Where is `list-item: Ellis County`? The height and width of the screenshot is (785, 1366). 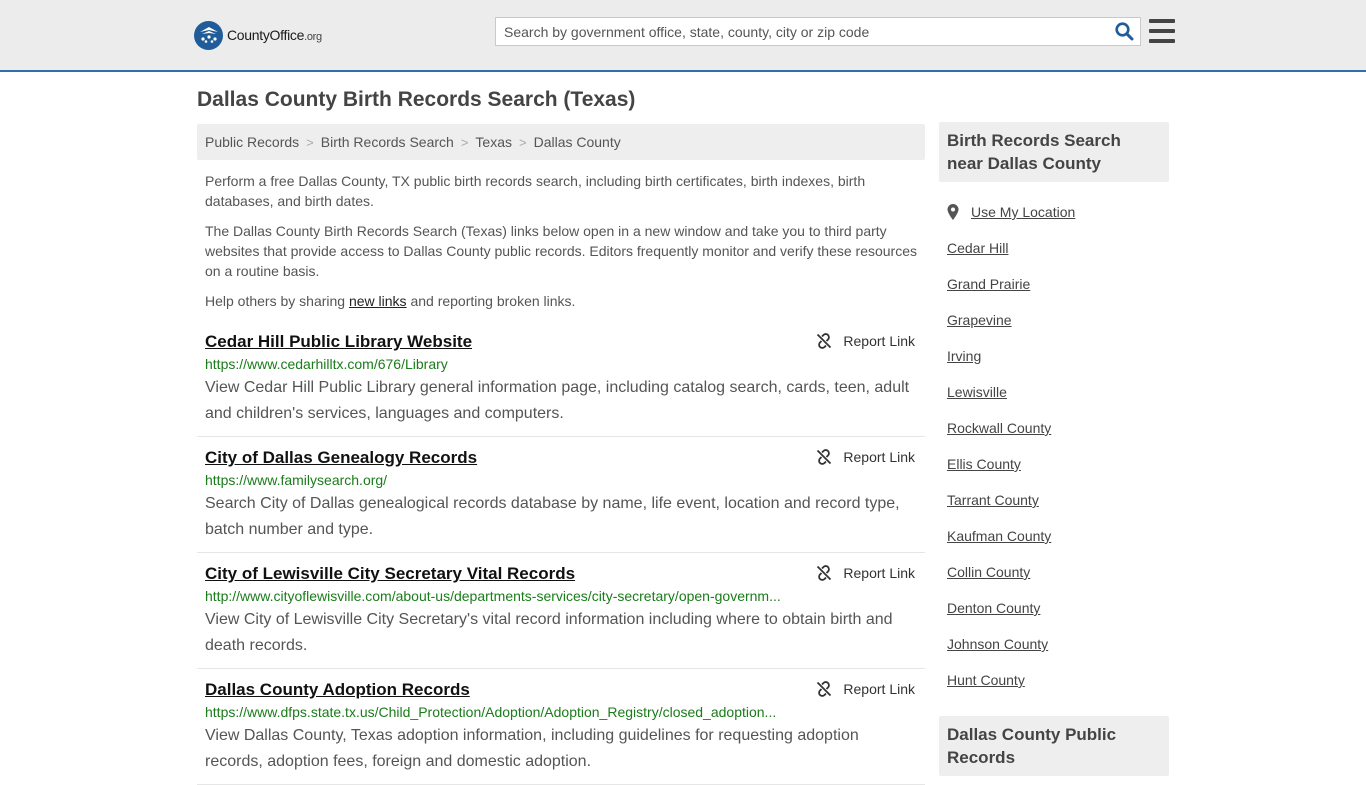 list-item: Ellis County is located at coordinates (1054, 464).